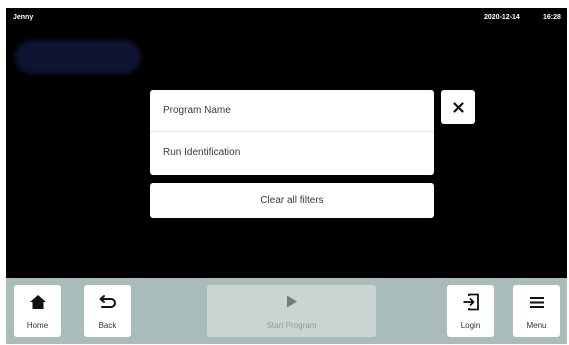  I want to click on filter-panel: Program Name Run Identification, so click(292, 132).